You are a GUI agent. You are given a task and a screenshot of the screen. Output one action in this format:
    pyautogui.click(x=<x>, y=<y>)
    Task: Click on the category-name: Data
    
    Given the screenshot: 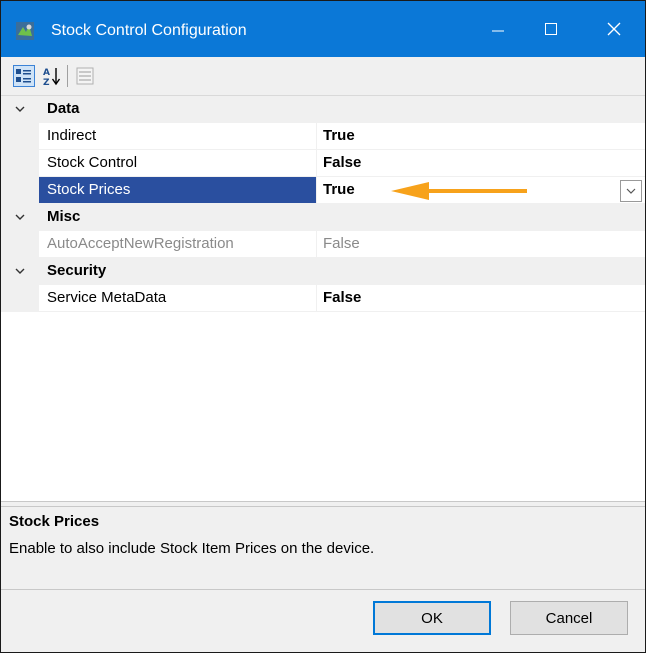 What is the action you would take?
    pyautogui.click(x=63, y=108)
    